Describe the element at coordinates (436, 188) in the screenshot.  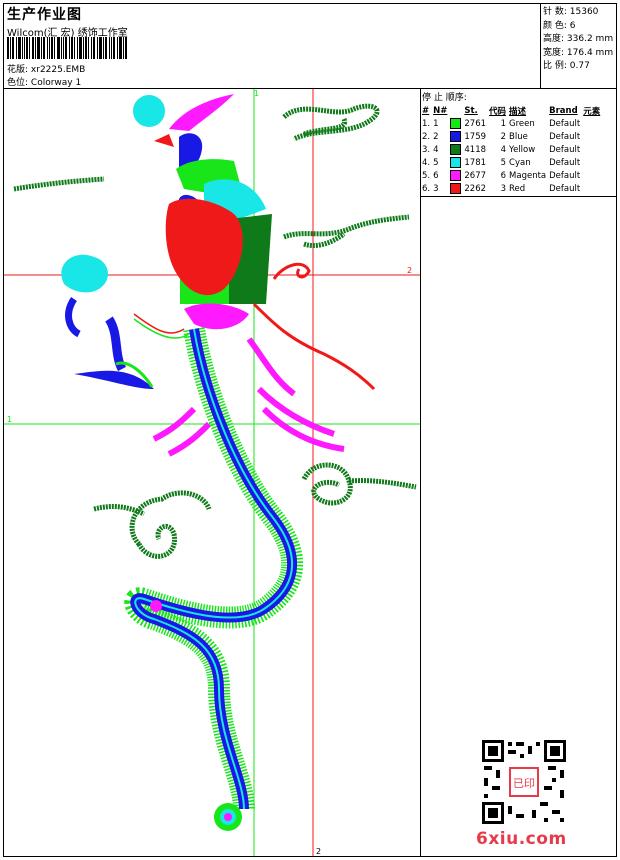
I see `legend-cell-no: 3` at that location.